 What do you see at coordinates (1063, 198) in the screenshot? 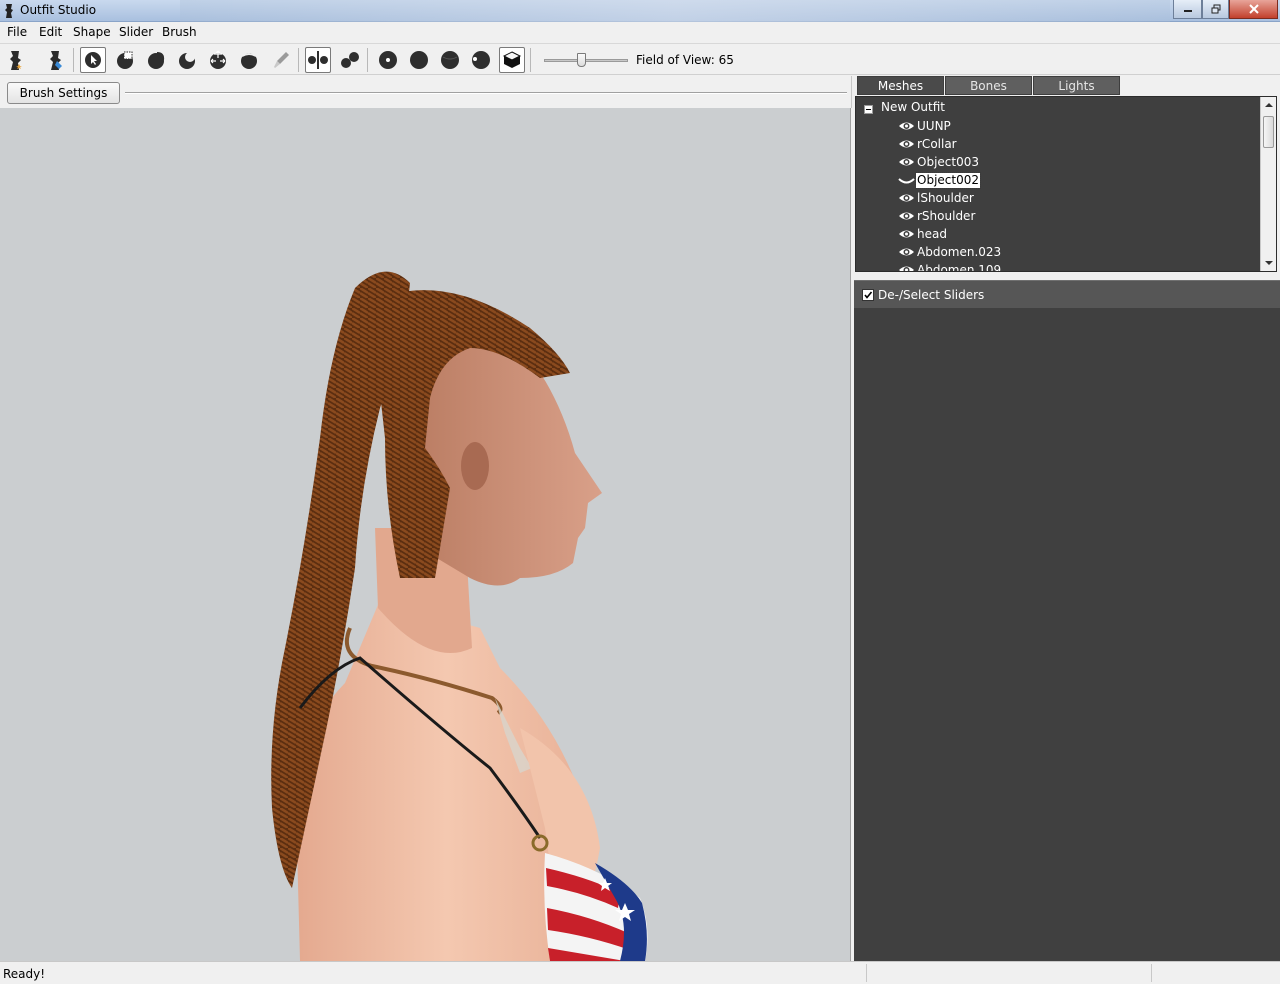
I see `tree-item: lShoulder` at bounding box center [1063, 198].